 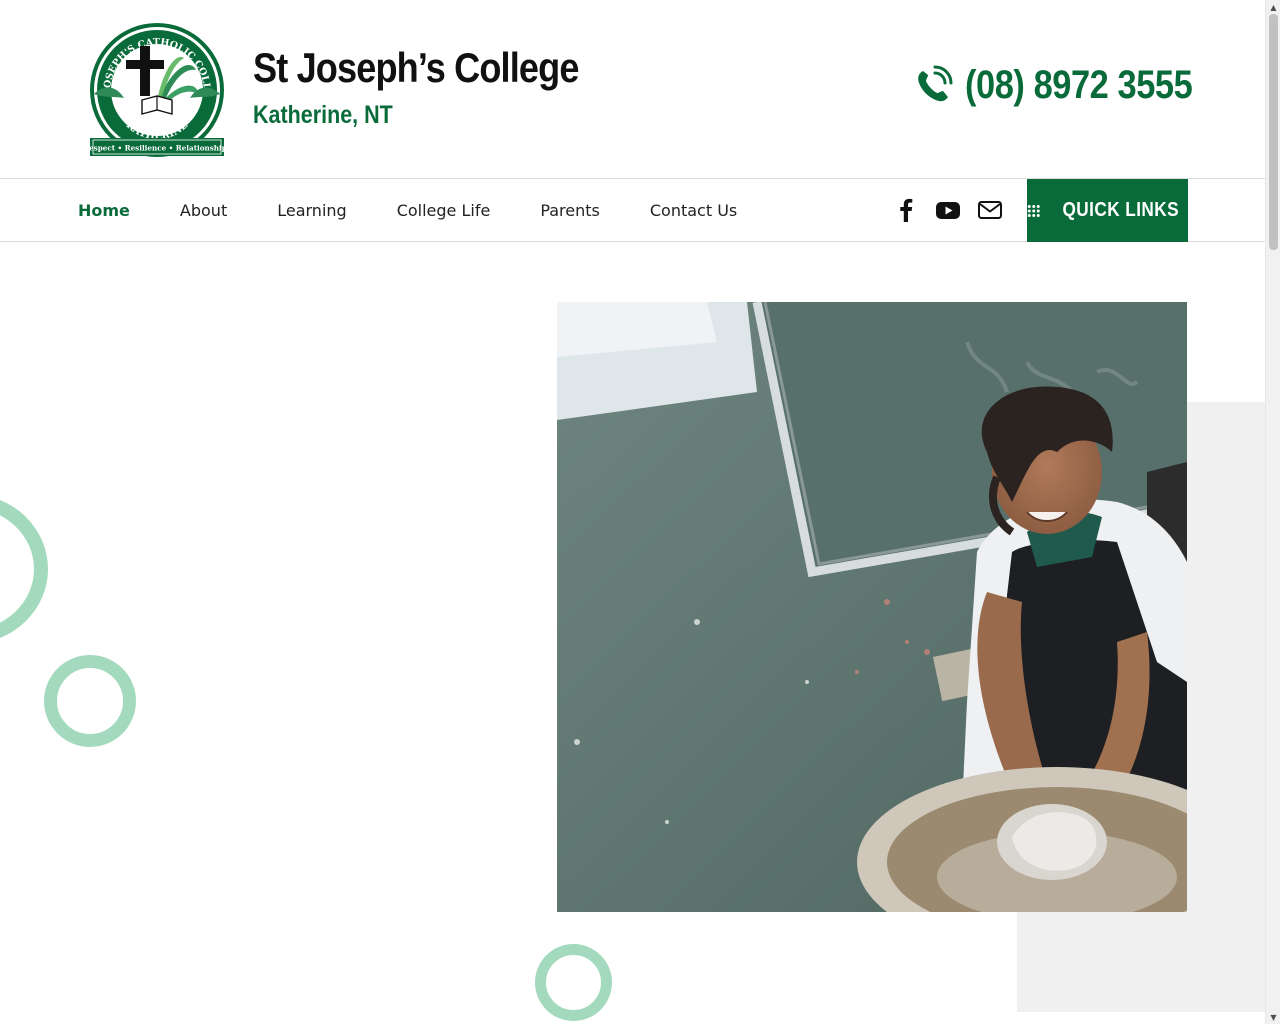 I want to click on page-scrollbar: ▲ ▼, so click(x=1272, y=512).